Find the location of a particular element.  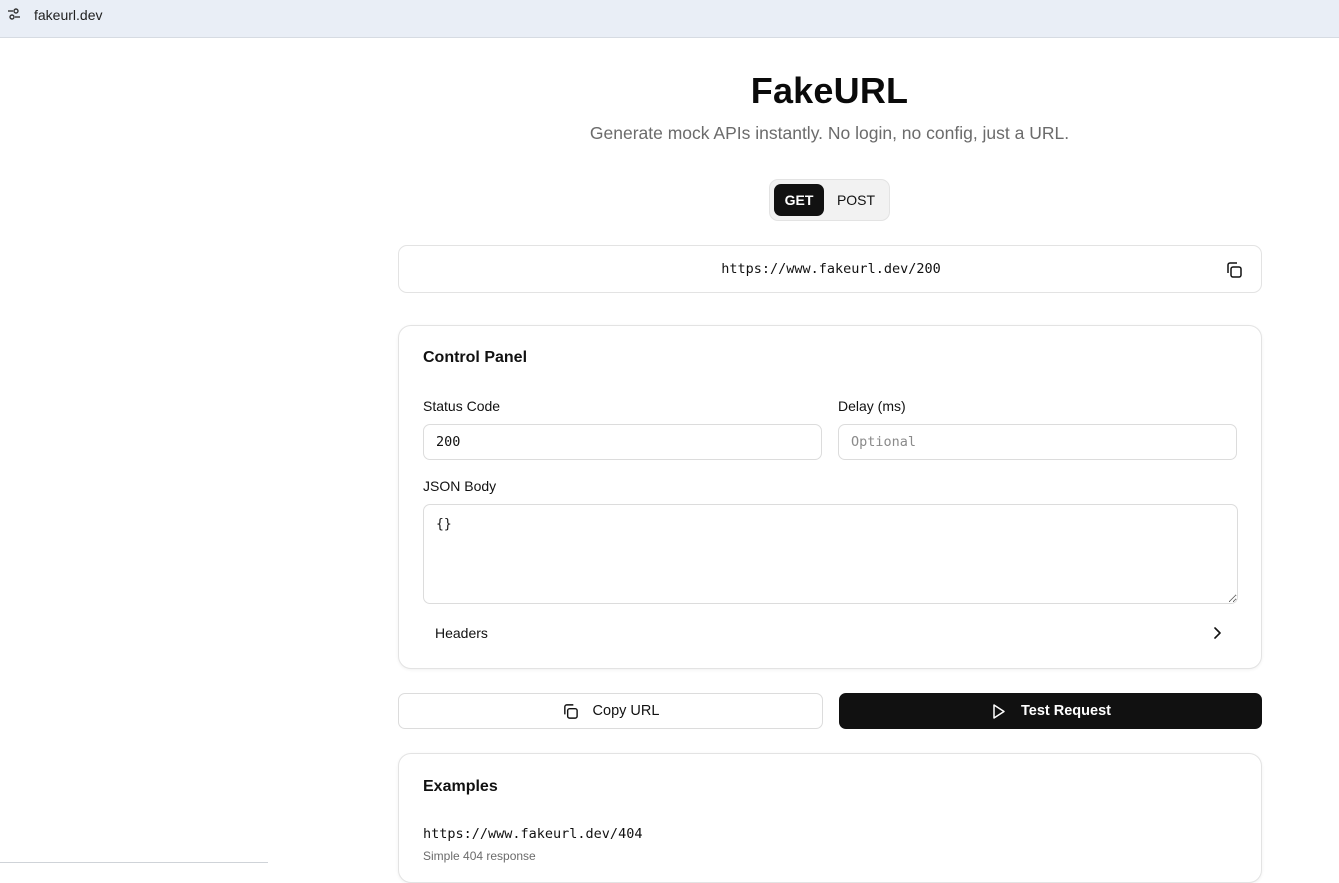

site-info-button is located at coordinates (14, 16).